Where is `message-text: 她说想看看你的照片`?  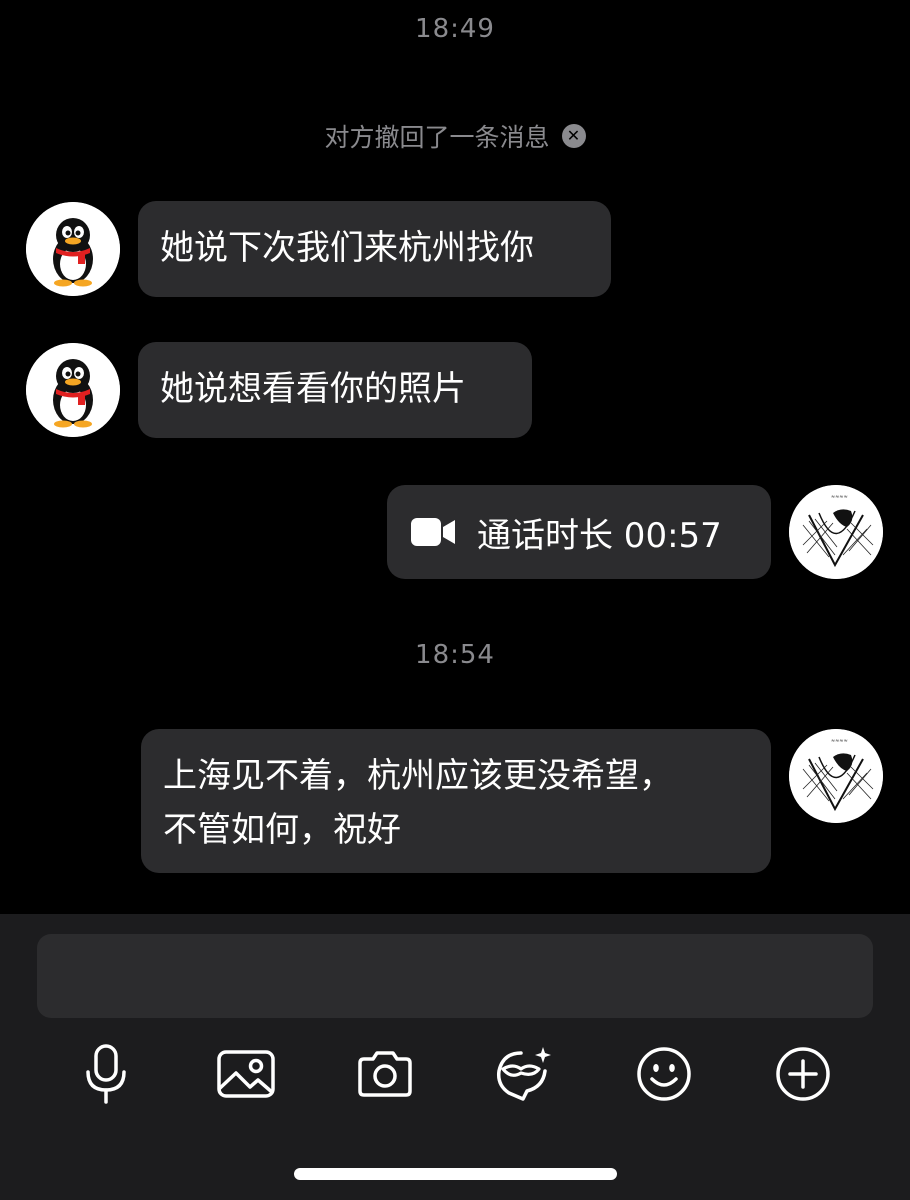 message-text: 她说想看看你的照片 is located at coordinates (313, 389).